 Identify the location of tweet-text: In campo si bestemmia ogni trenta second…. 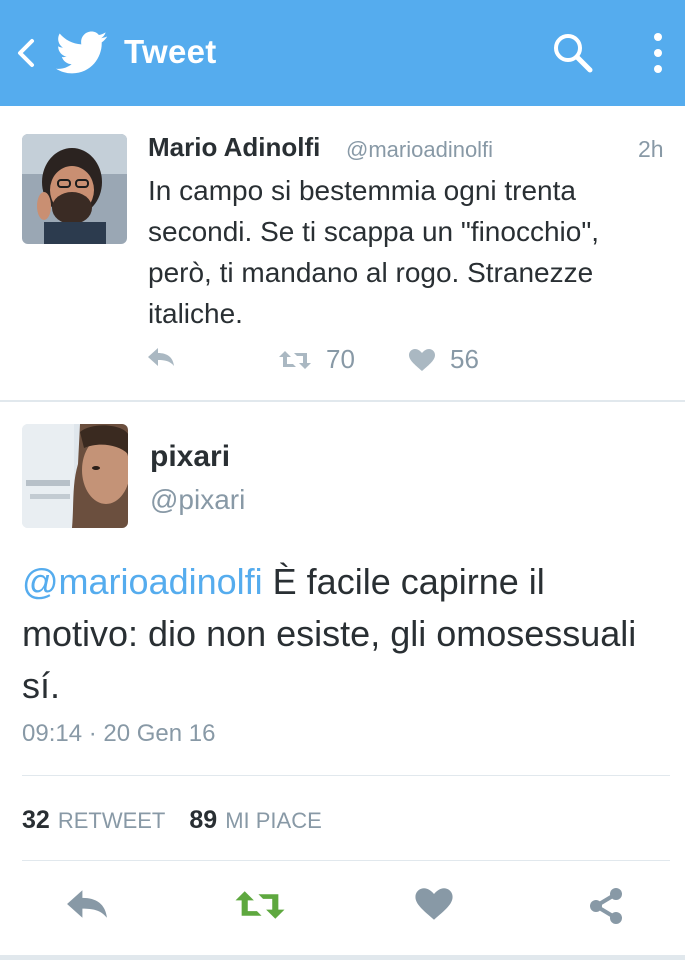
(374, 252).